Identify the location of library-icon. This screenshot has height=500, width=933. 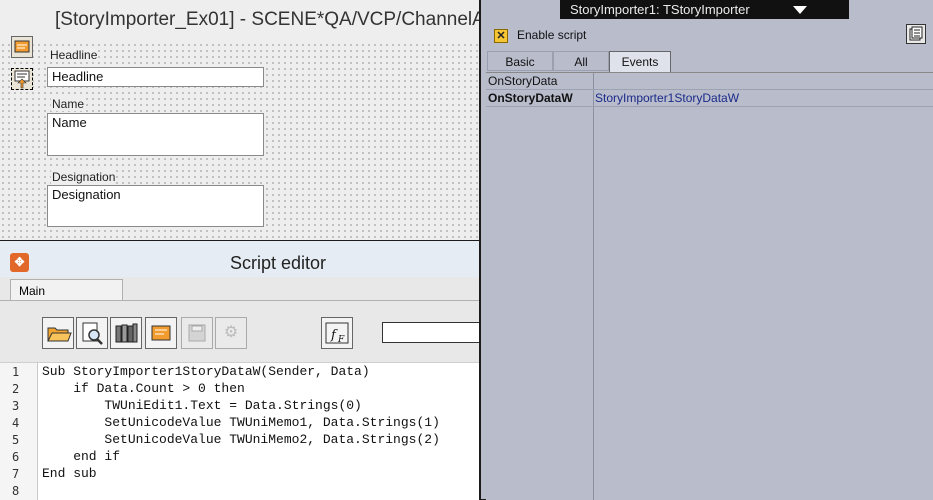
(126, 333).